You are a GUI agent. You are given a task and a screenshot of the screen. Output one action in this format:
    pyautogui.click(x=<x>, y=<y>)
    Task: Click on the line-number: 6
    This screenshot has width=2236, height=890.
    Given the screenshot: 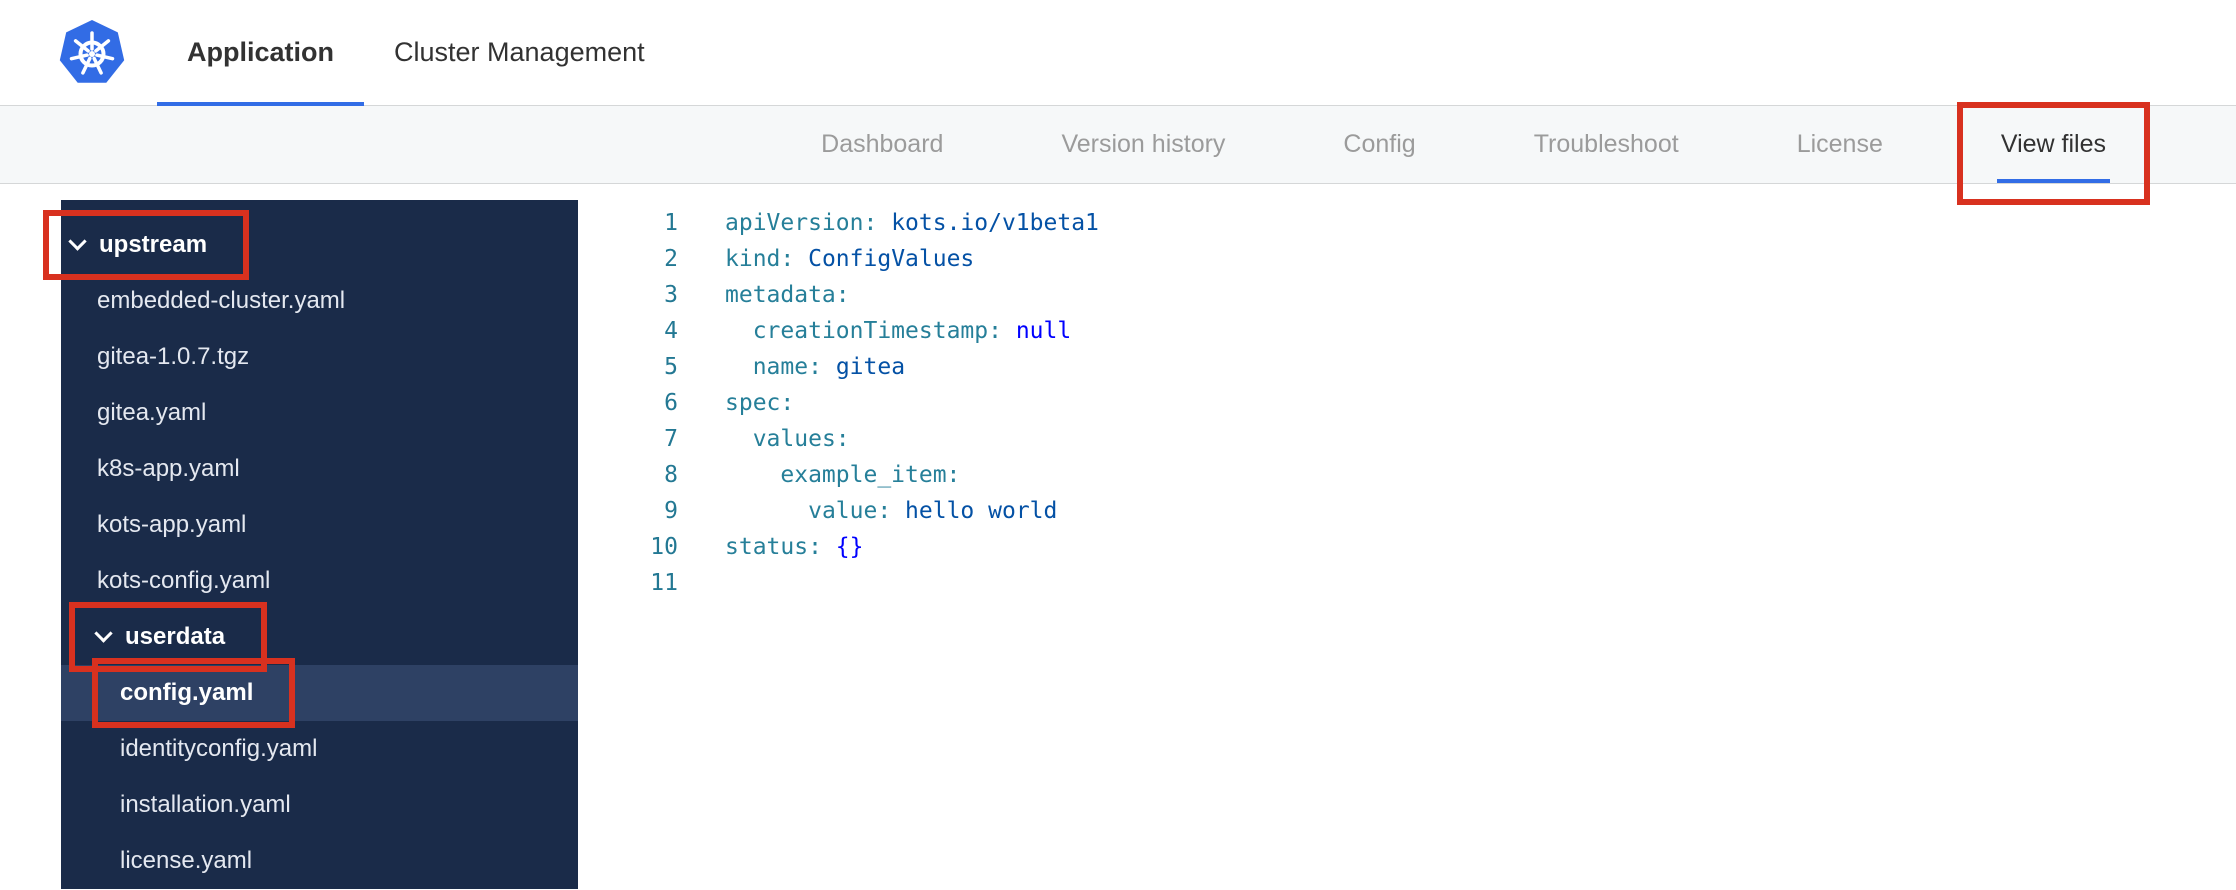 What is the action you would take?
    pyautogui.click(x=671, y=403)
    